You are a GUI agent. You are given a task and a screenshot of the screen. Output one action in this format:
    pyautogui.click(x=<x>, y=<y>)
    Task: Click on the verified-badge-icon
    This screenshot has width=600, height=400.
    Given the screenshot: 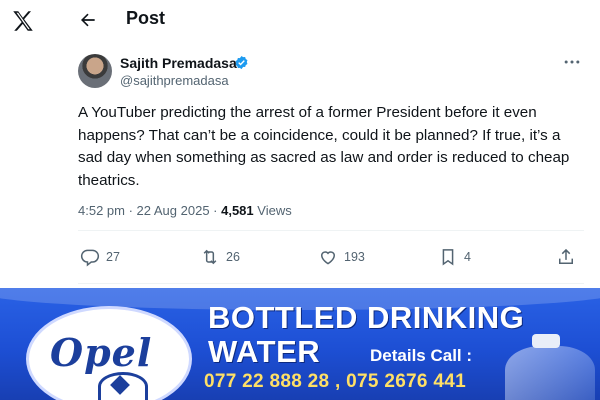 What is the action you would take?
    pyautogui.click(x=241, y=62)
    